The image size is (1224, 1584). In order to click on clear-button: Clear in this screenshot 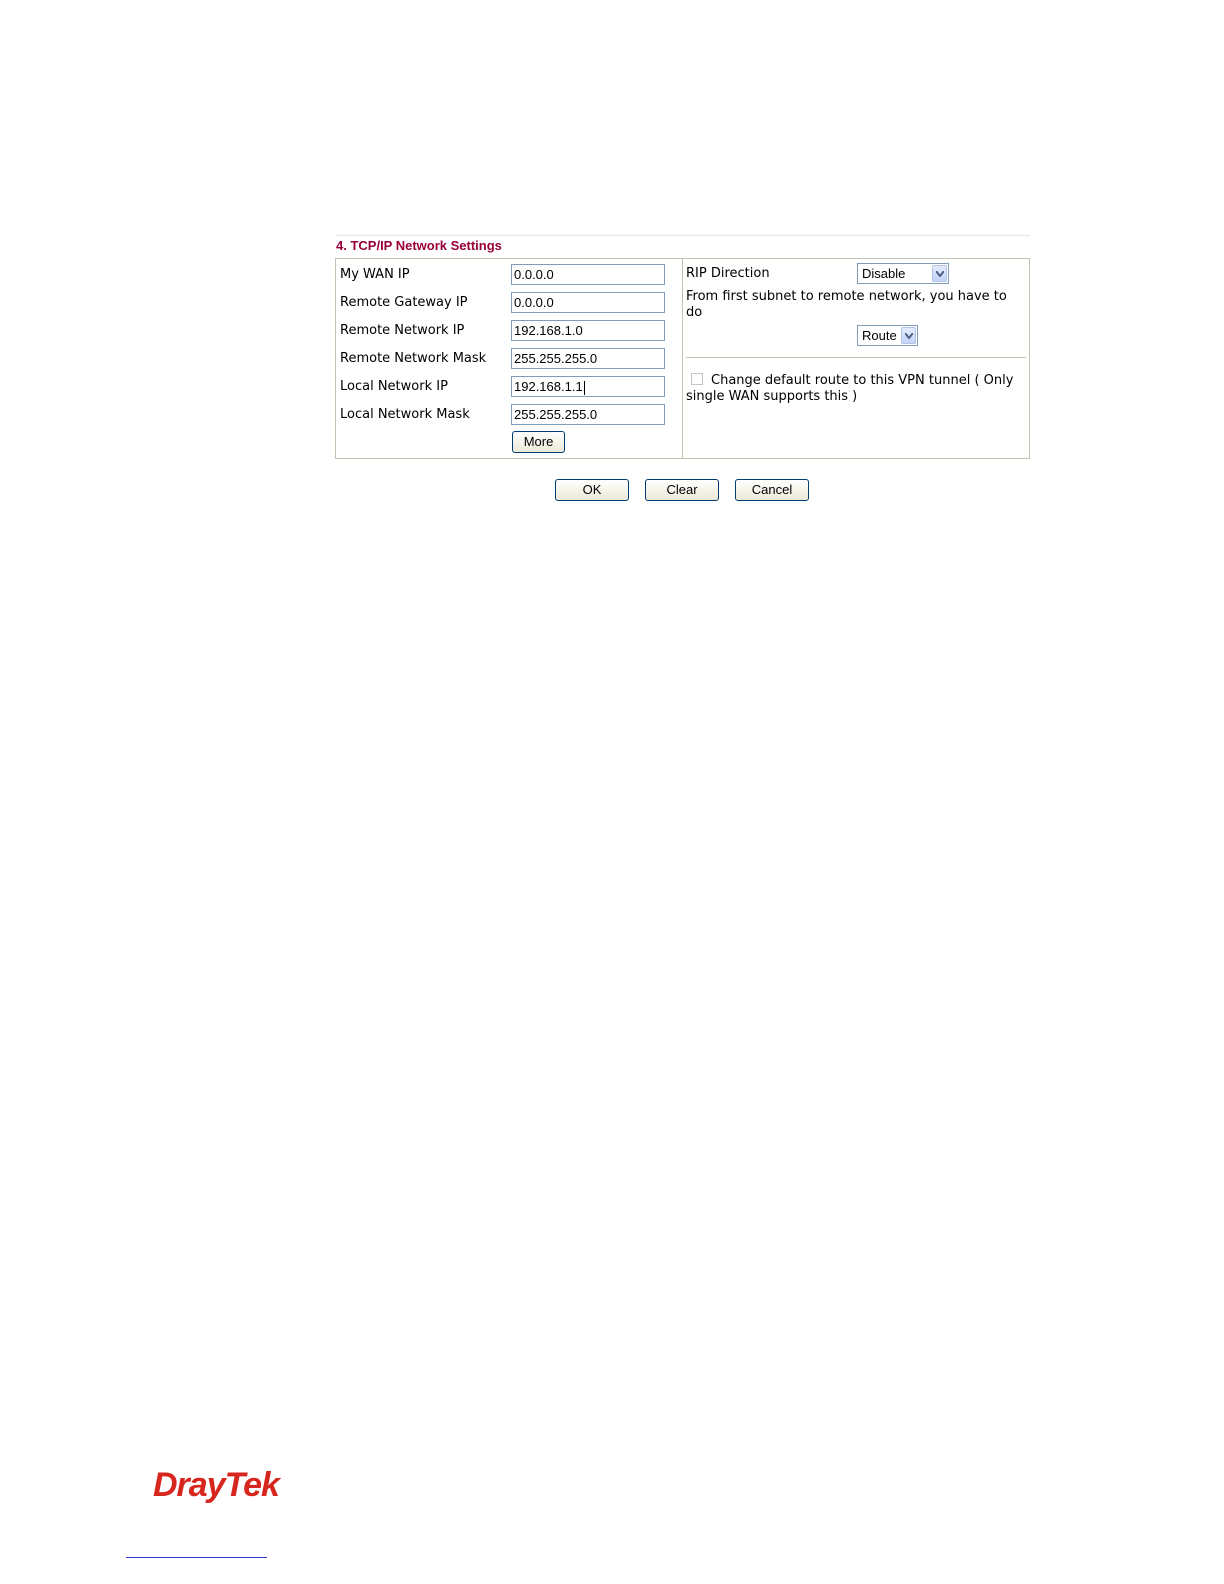, I will do `click(682, 490)`.